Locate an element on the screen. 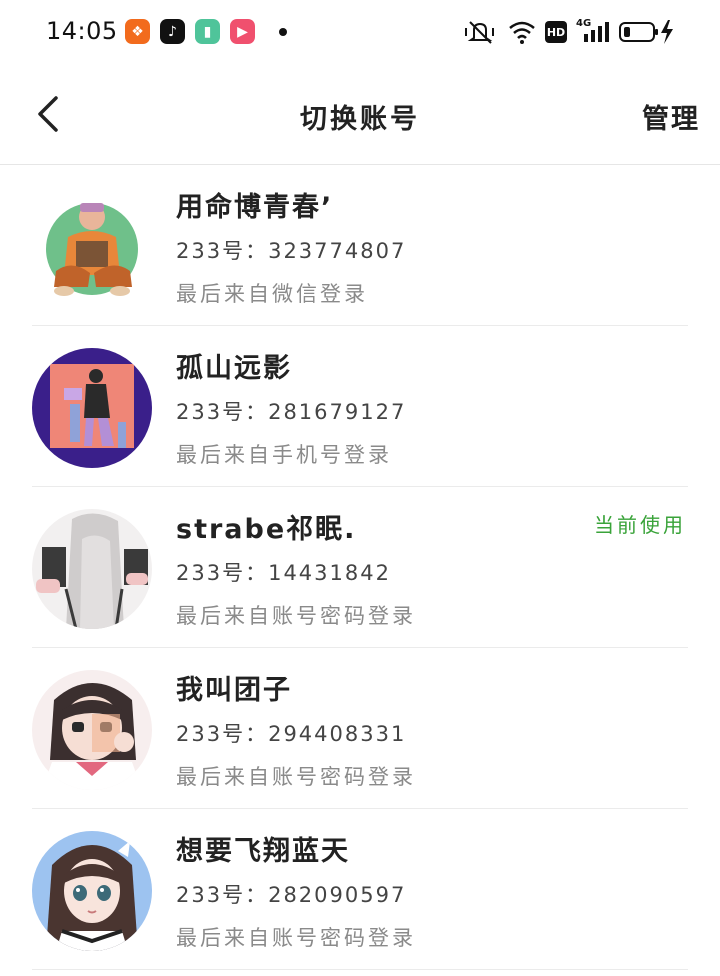  signal-icon: 4G is located at coordinates (593, 32).